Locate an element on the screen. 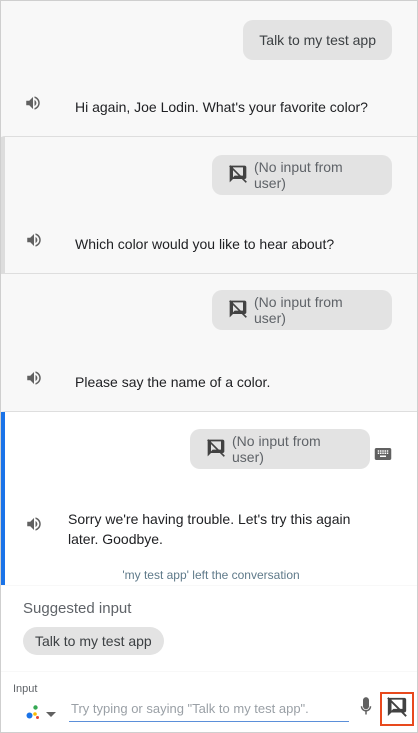 Image resolution: width=418 pixels, height=733 pixels. suggested-input-title: Suggested input is located at coordinates (77, 608).